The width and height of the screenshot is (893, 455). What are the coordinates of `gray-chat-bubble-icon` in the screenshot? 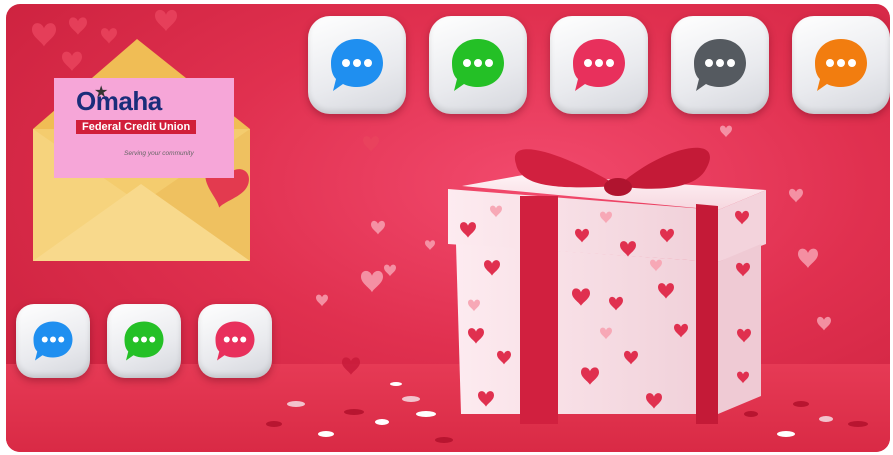 It's located at (720, 65).